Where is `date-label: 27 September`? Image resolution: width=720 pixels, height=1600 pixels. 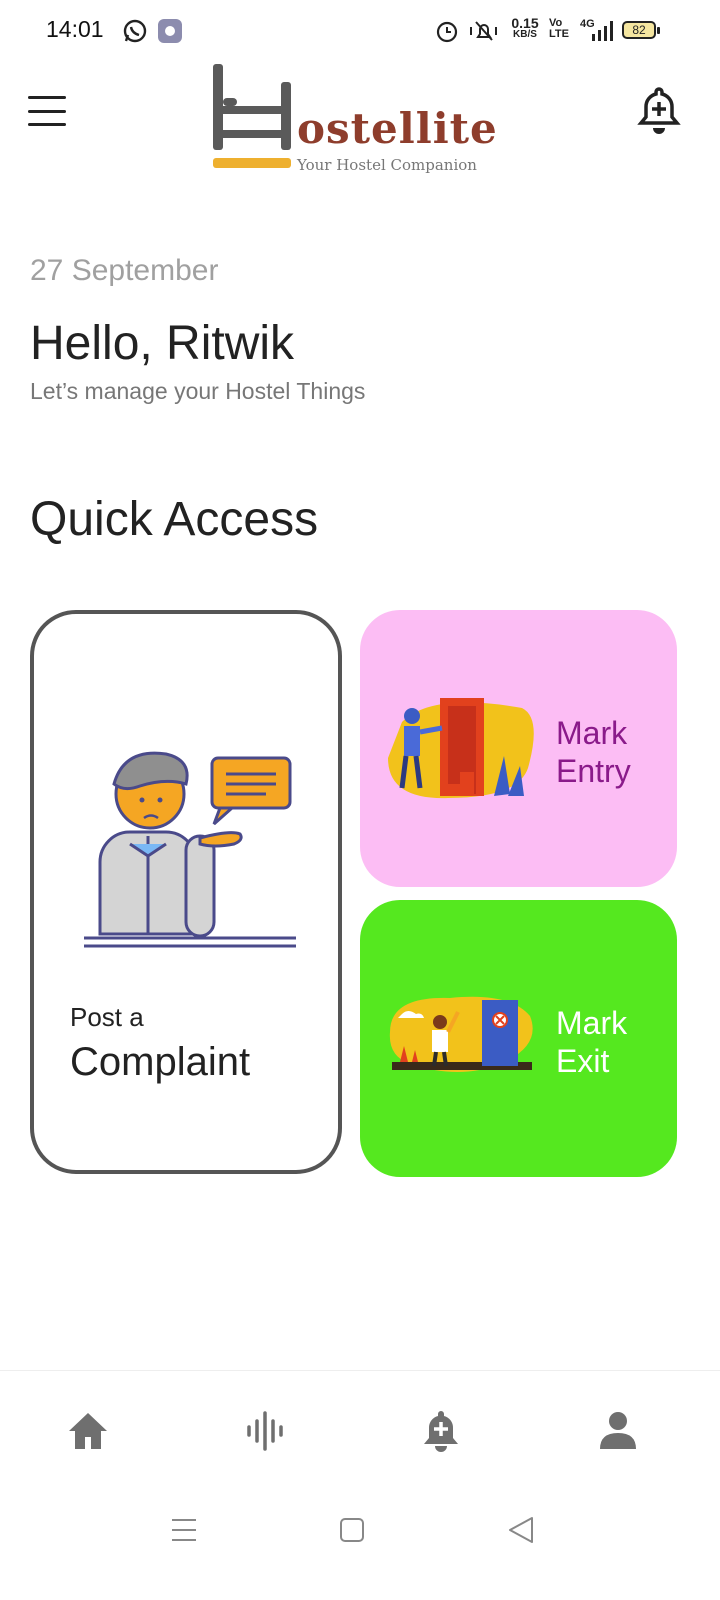 date-label: 27 September is located at coordinates (124, 270).